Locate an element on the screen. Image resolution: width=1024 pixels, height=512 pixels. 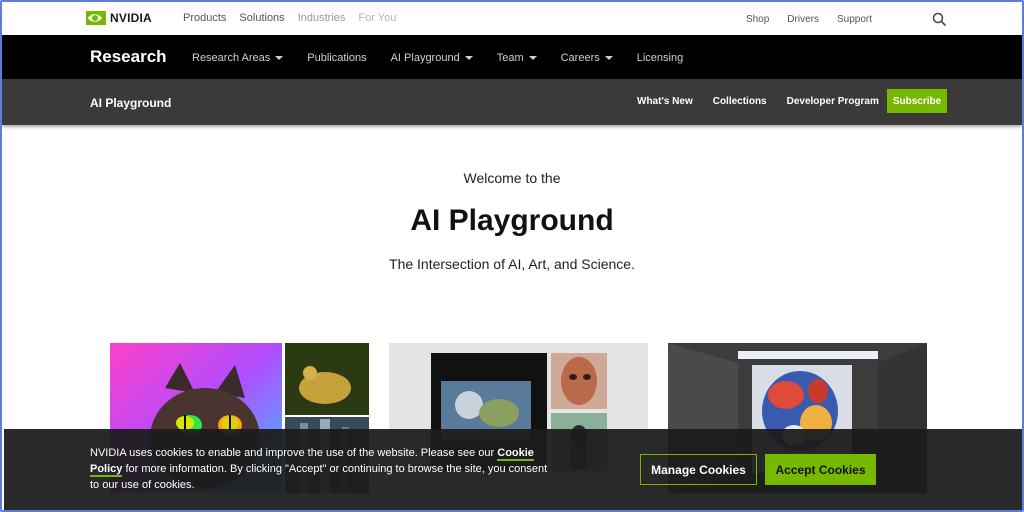
research-nav-research-areas: Research Areas is located at coordinates (238, 58).